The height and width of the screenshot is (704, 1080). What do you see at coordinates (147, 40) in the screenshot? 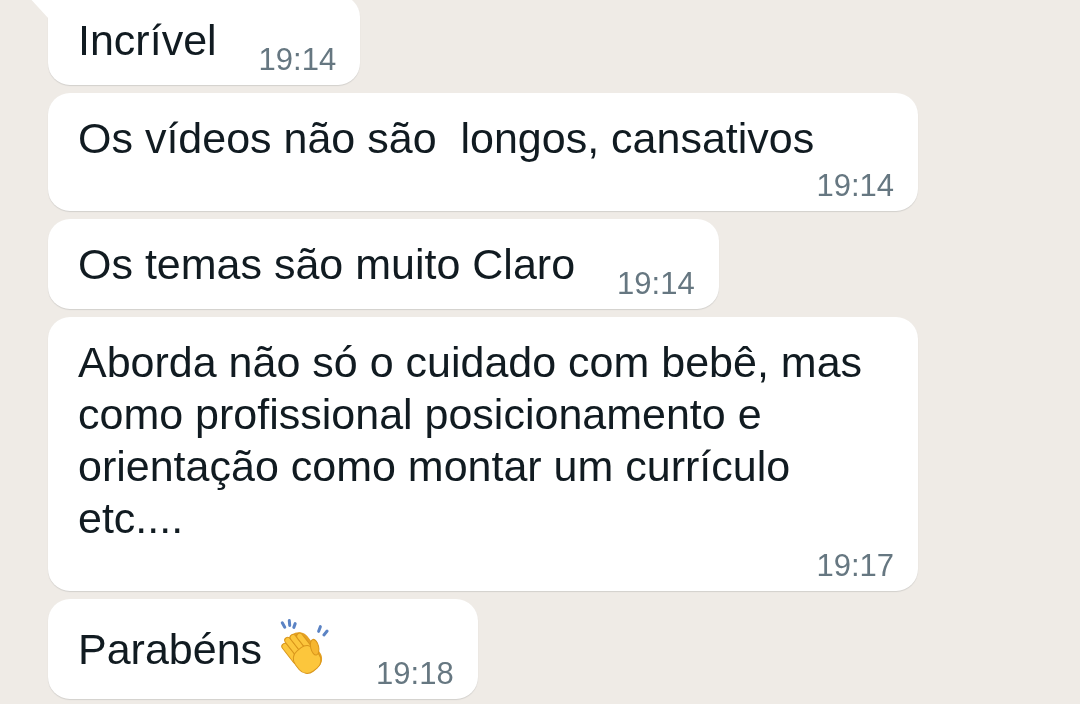
I see `message-text: Incrível` at bounding box center [147, 40].